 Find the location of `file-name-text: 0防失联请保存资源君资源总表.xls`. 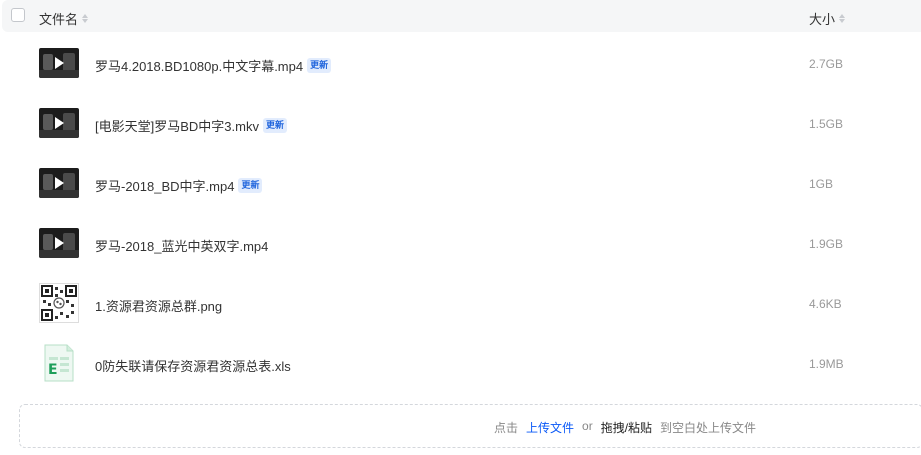

file-name-text: 0防失联请保存资源君资源总表.xls is located at coordinates (193, 366).